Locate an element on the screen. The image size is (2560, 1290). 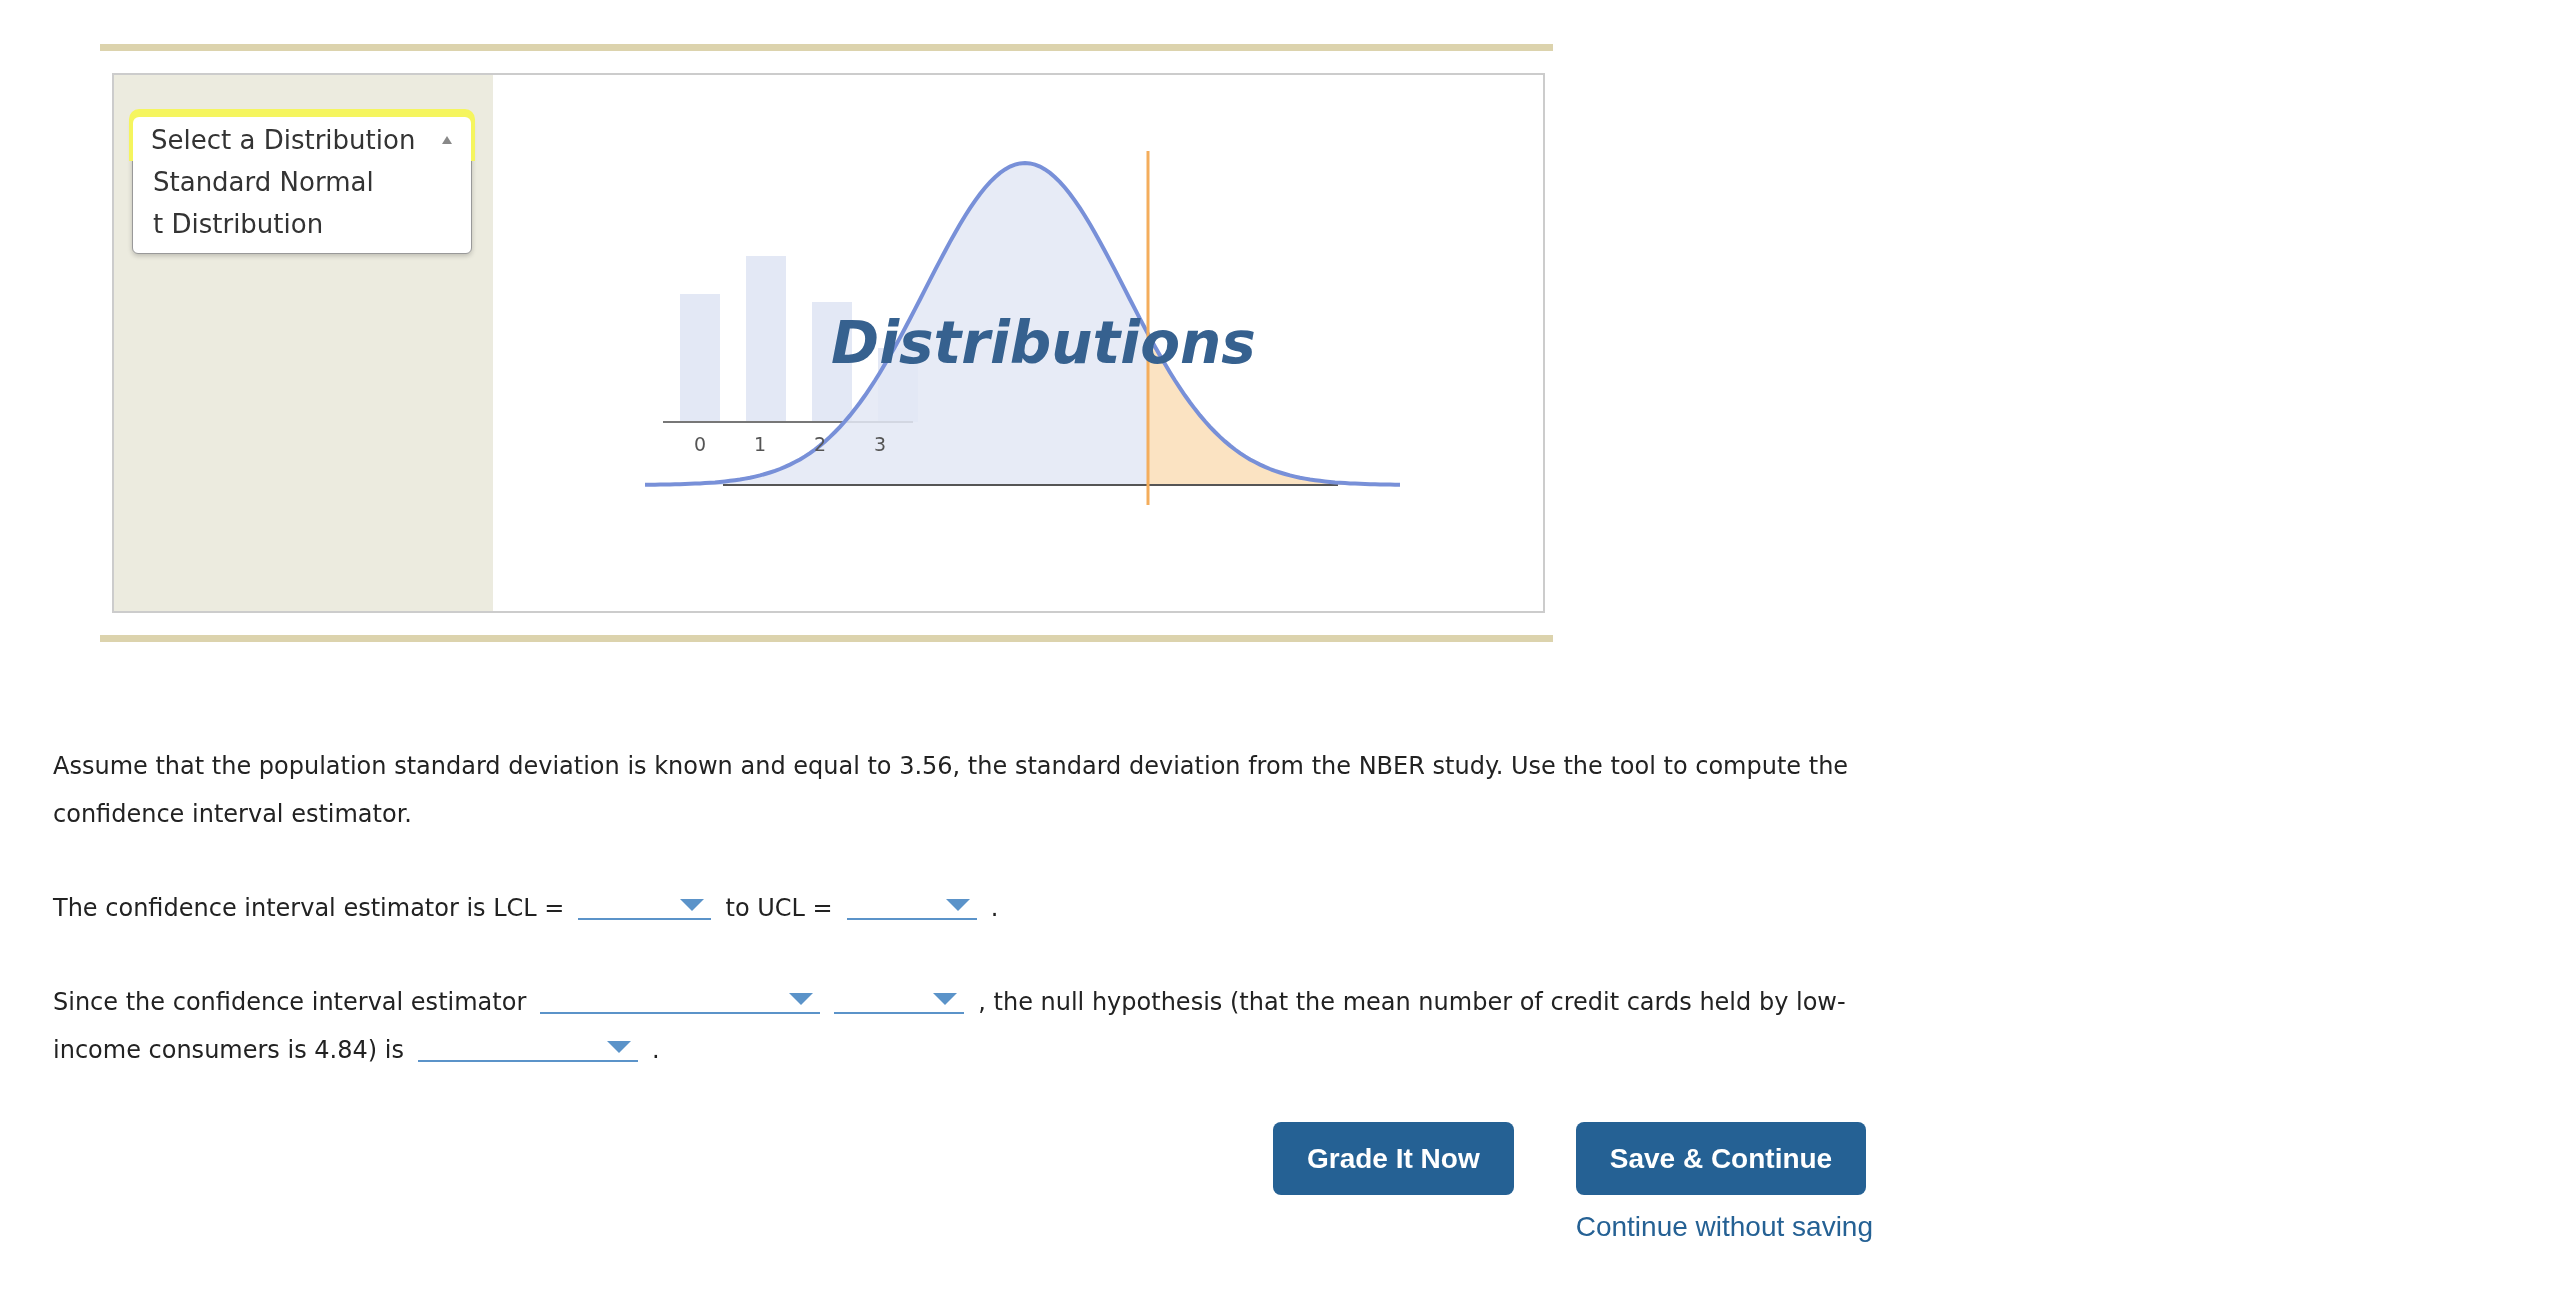
question-text: Since the confidence interval estimator is located at coordinates (290, 1002).